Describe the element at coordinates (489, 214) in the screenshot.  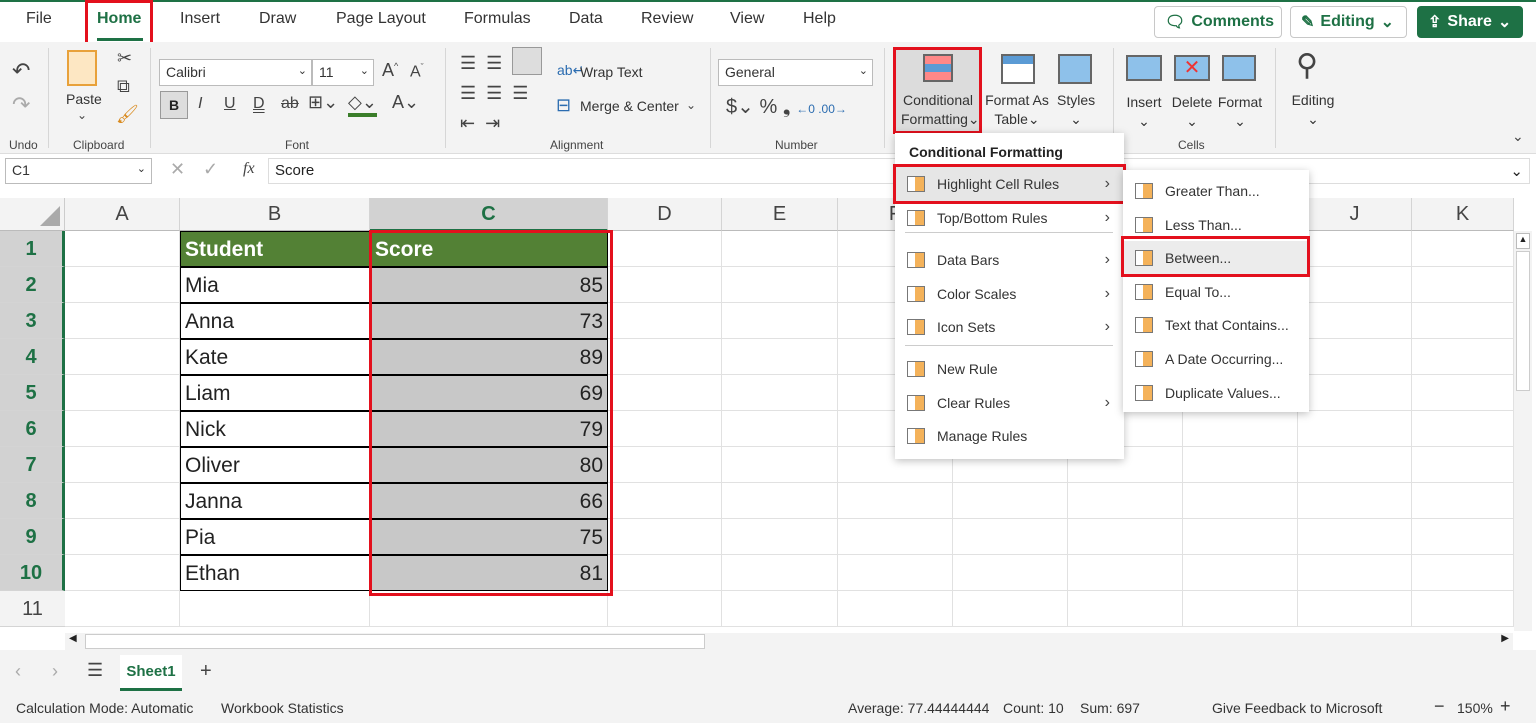
I see `column-header-C: C` at that location.